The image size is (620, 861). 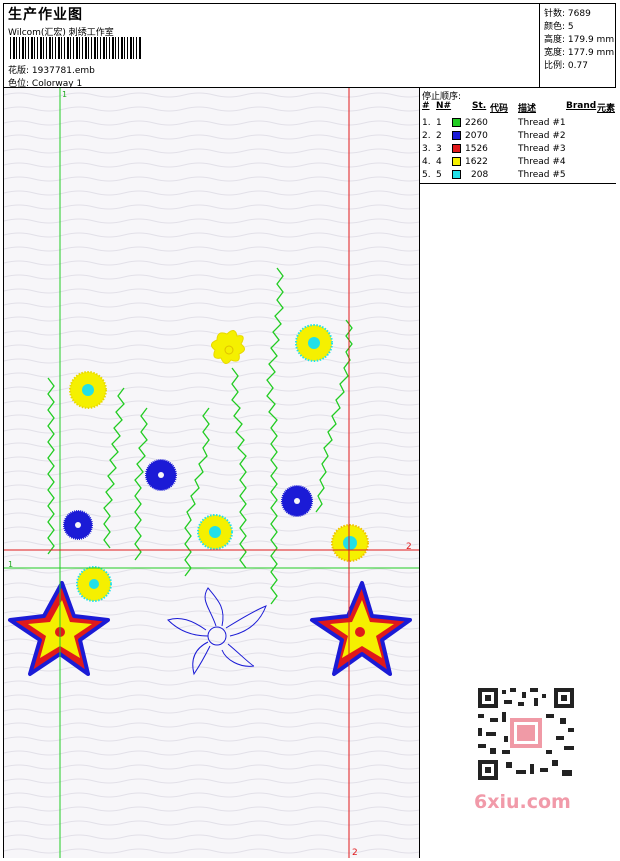 What do you see at coordinates (19, 71) in the screenshot?
I see `design-label: 花版:` at bounding box center [19, 71].